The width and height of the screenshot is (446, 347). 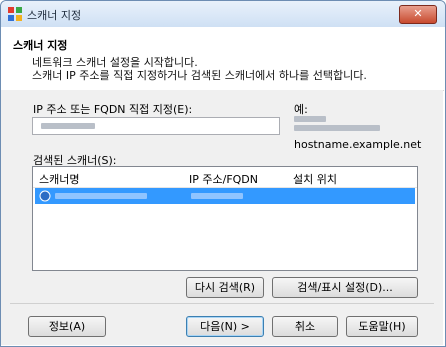 I want to click on example-ip-redacted, so click(x=310, y=119).